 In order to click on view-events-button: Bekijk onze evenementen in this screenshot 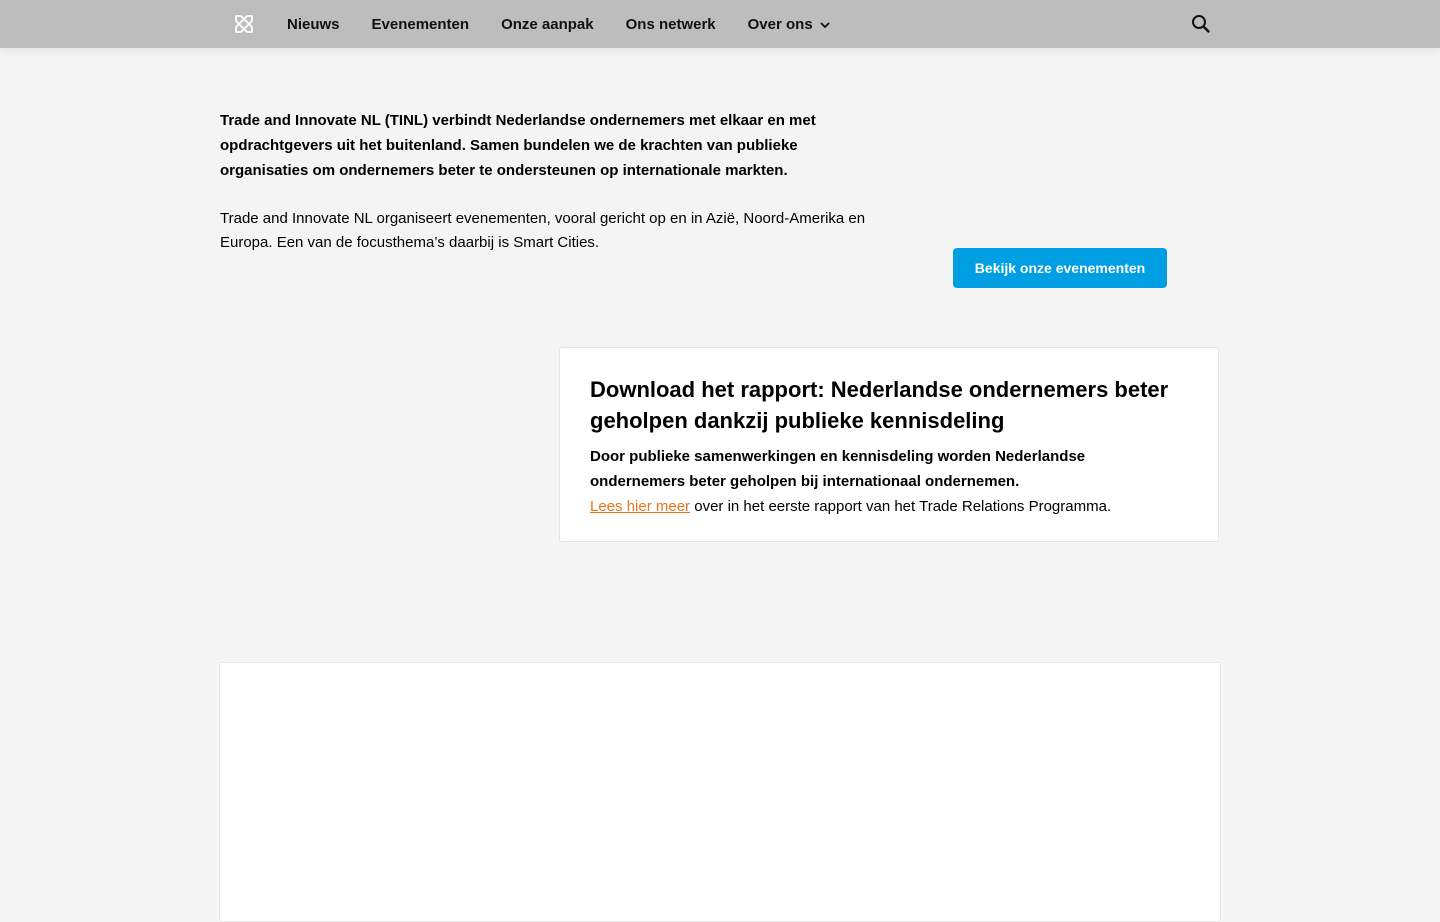, I will do `click(1060, 268)`.